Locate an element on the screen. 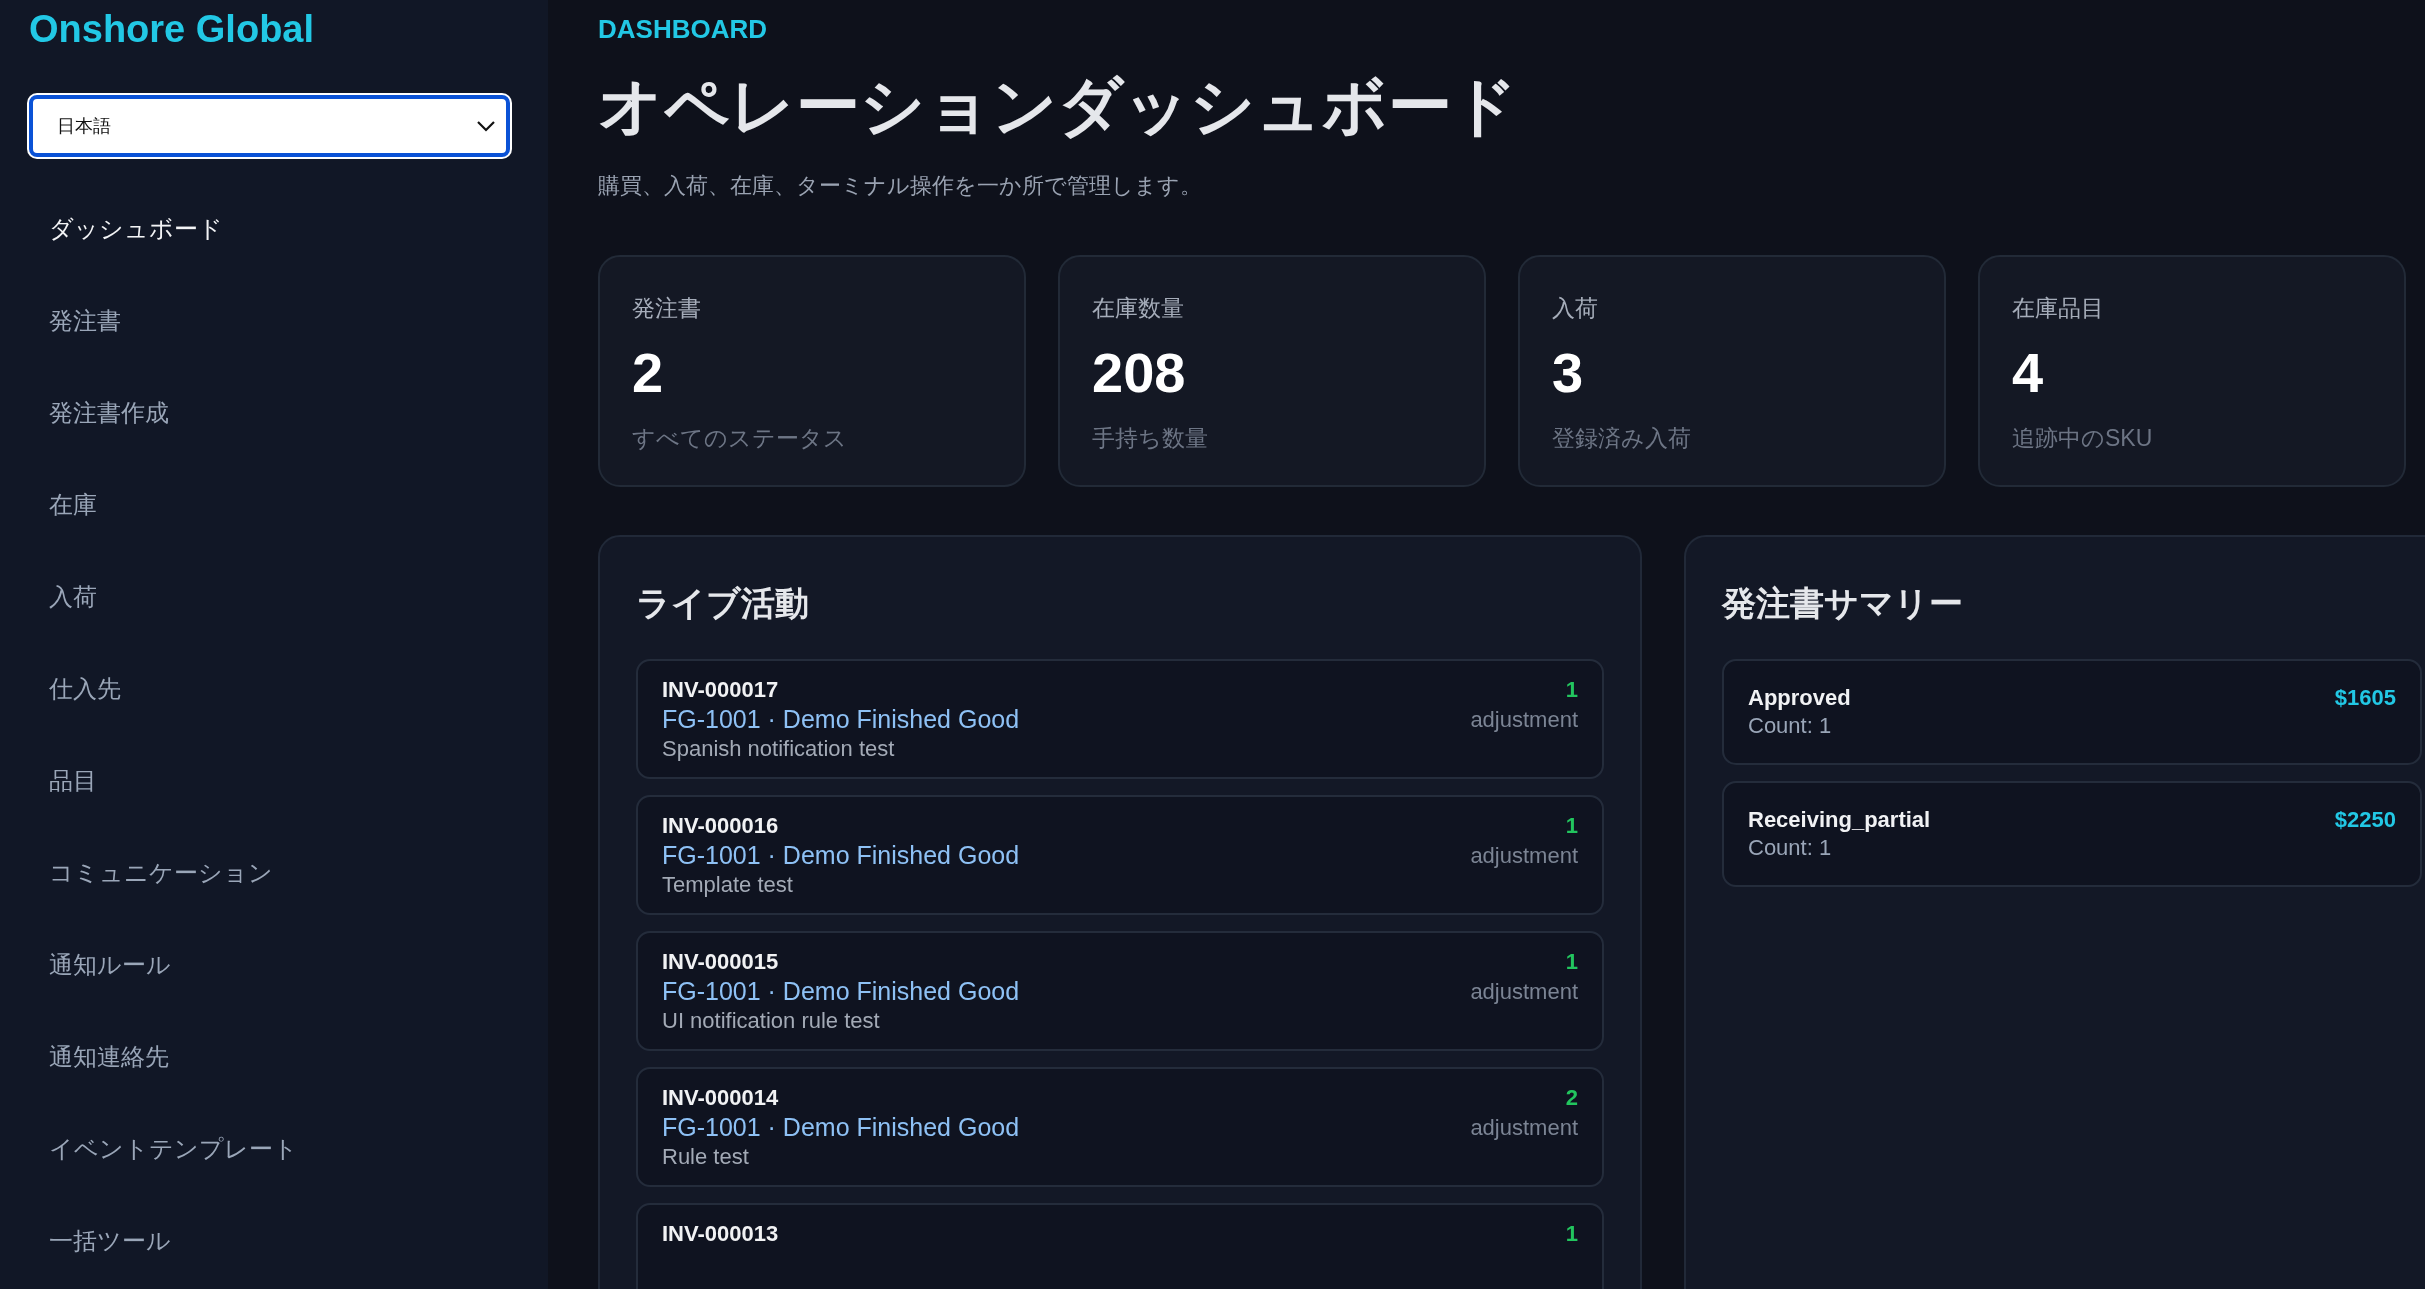 The image size is (2425, 1289). stat-label: 発注書 is located at coordinates (667, 309).